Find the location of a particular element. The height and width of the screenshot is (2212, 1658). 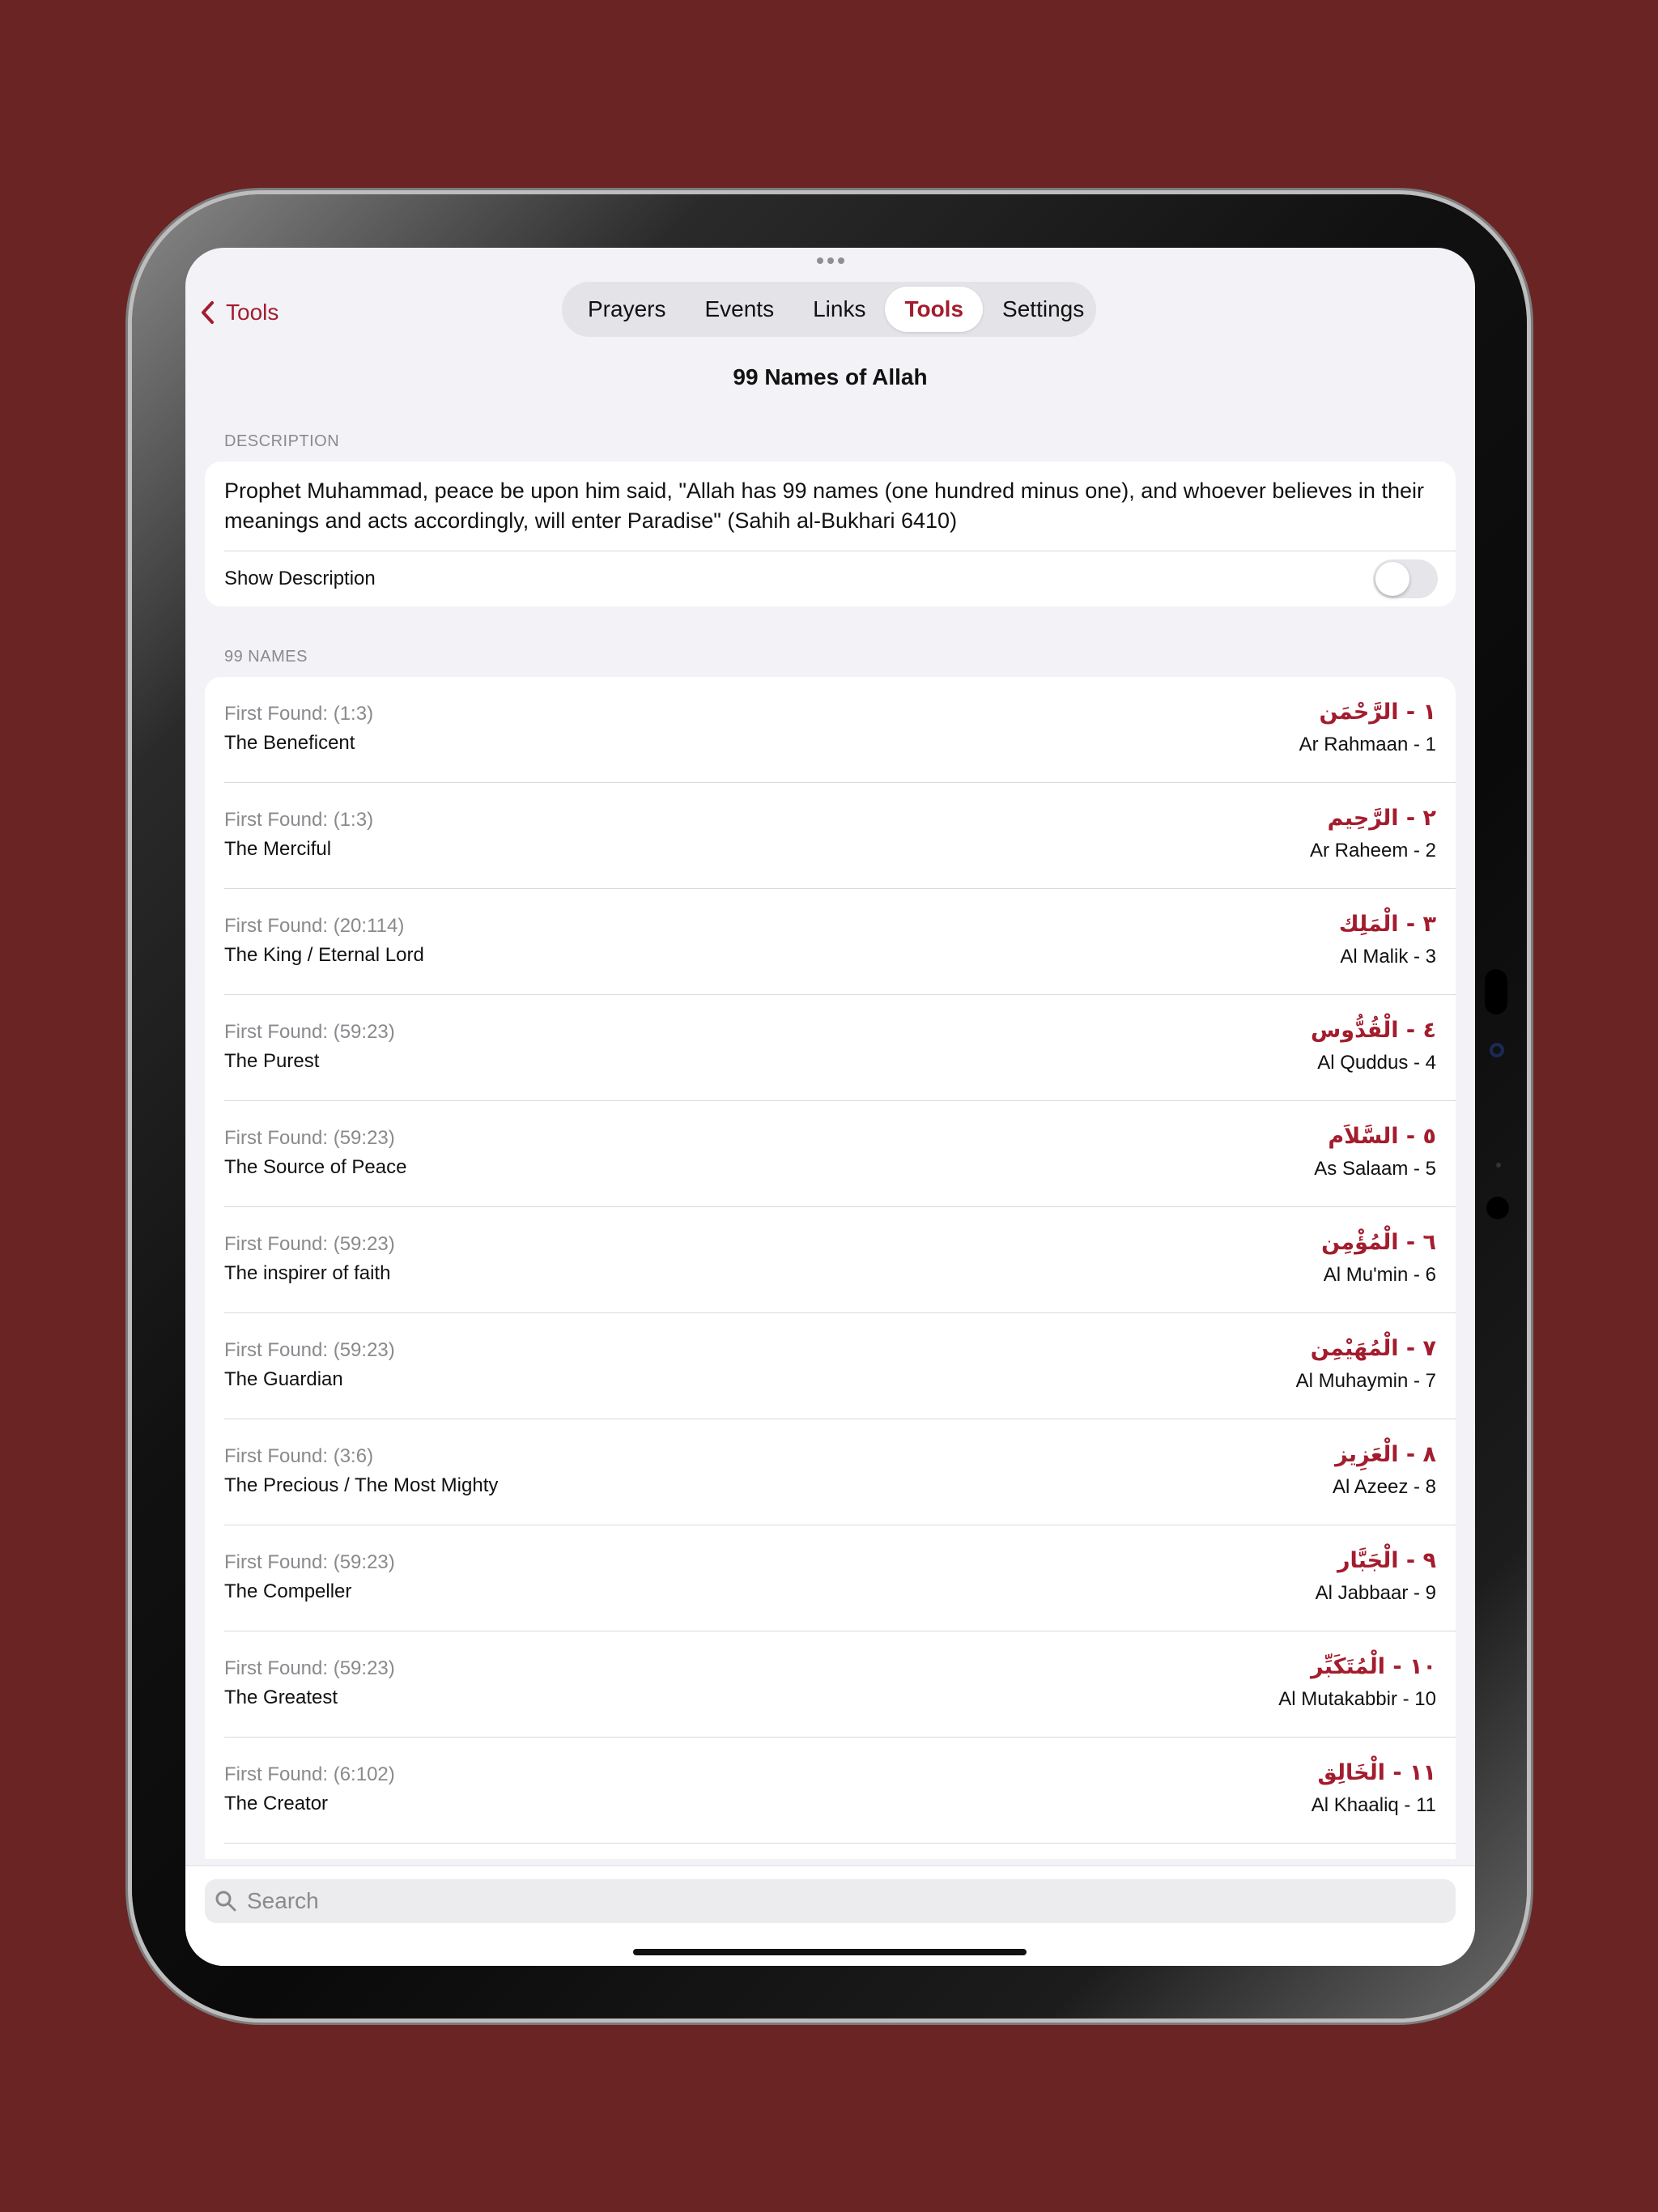

first-found: First Found: (3:6) is located at coordinates (299, 1456).